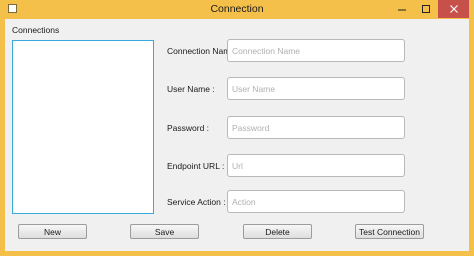 The height and width of the screenshot is (256, 474). What do you see at coordinates (52, 231) in the screenshot?
I see `new-button: New` at bounding box center [52, 231].